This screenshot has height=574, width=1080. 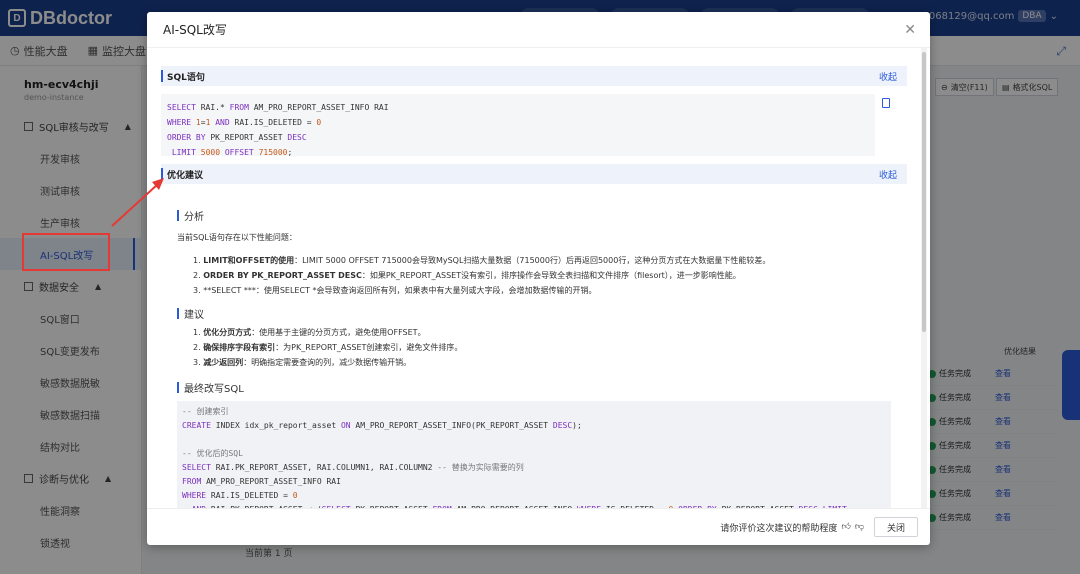 I want to click on code-line: WHERE RAI.IS_DELETED = 0, so click(x=240, y=495).